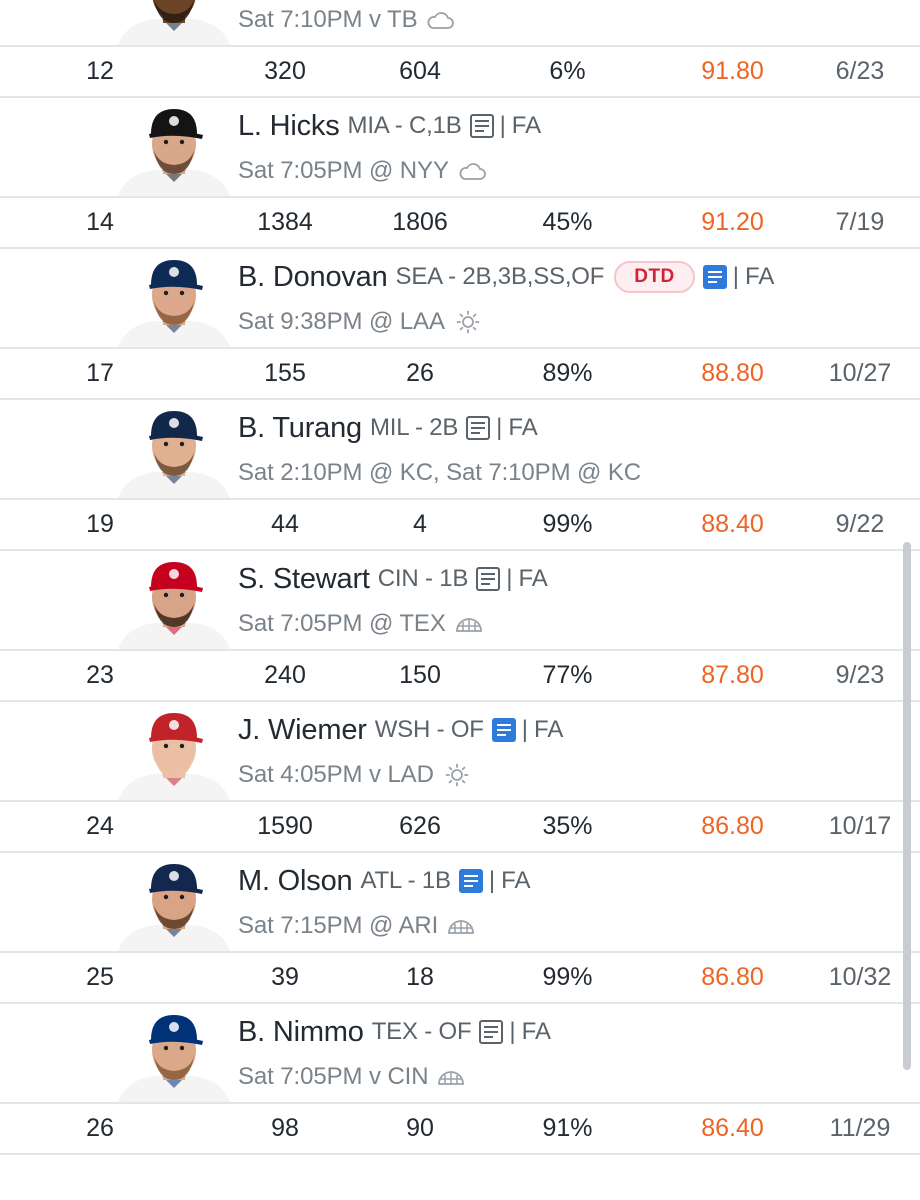  I want to click on team-position: SEA - 2B,3B,SS,OF, so click(500, 276).